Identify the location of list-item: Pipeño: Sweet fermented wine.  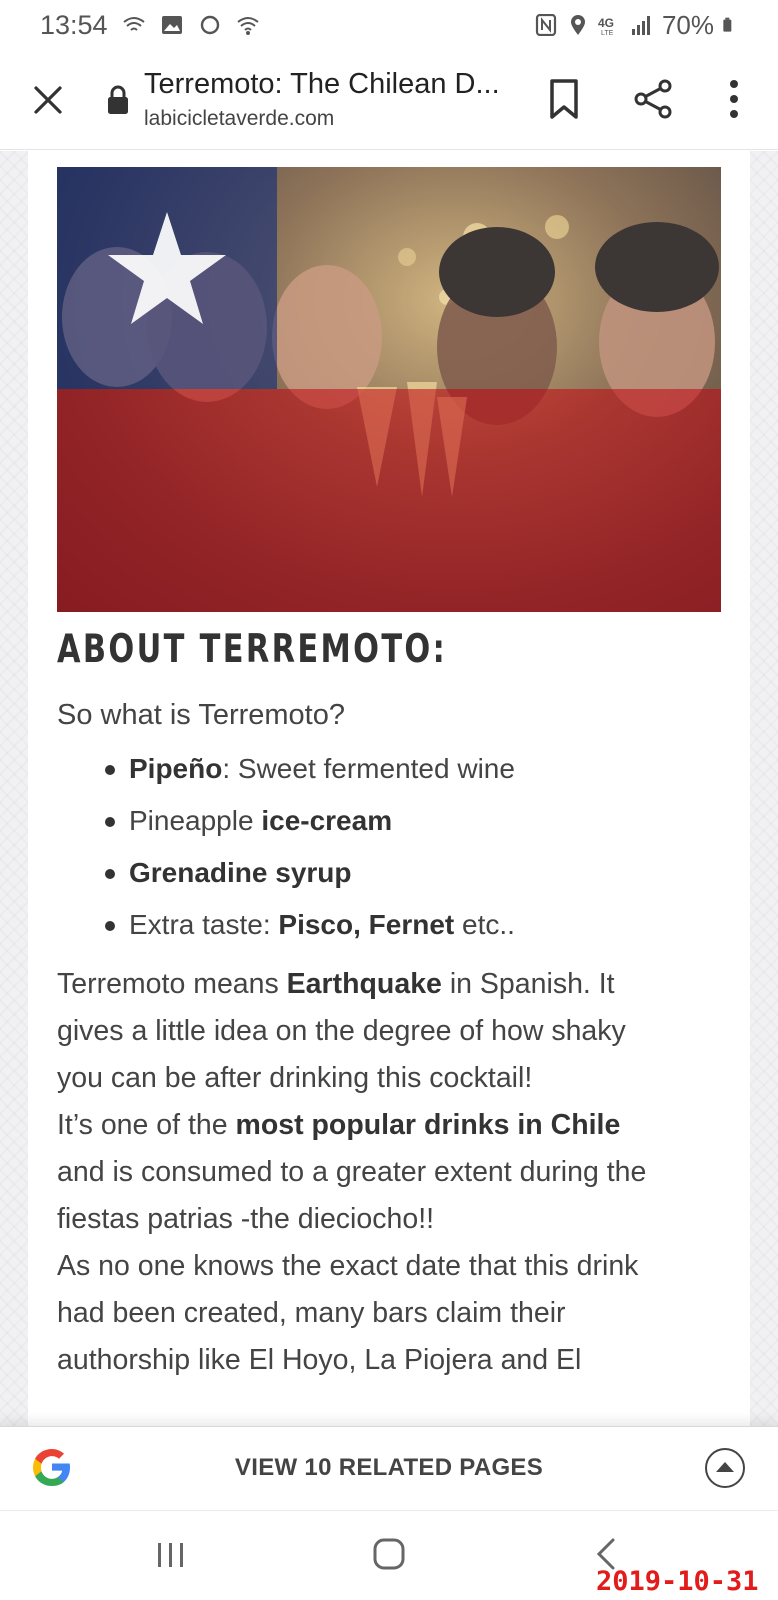
(387, 769).